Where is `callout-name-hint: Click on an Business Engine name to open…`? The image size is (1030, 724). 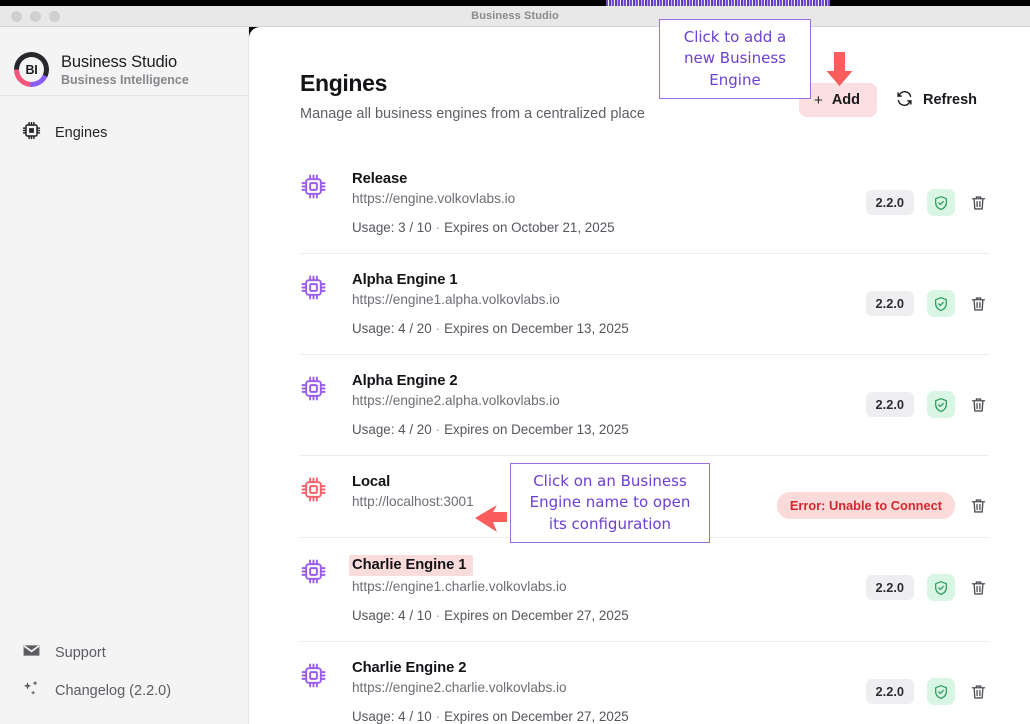 callout-name-hint: Click on an Business Engine name to open… is located at coordinates (610, 503).